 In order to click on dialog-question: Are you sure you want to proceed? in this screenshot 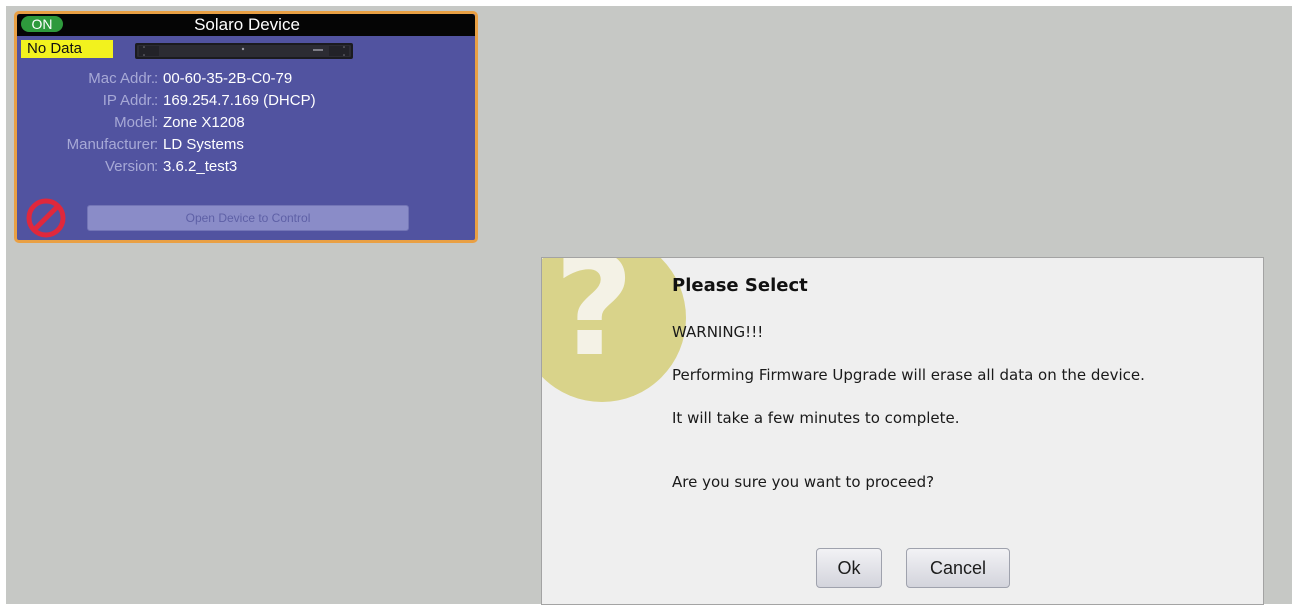, I will do `click(803, 482)`.